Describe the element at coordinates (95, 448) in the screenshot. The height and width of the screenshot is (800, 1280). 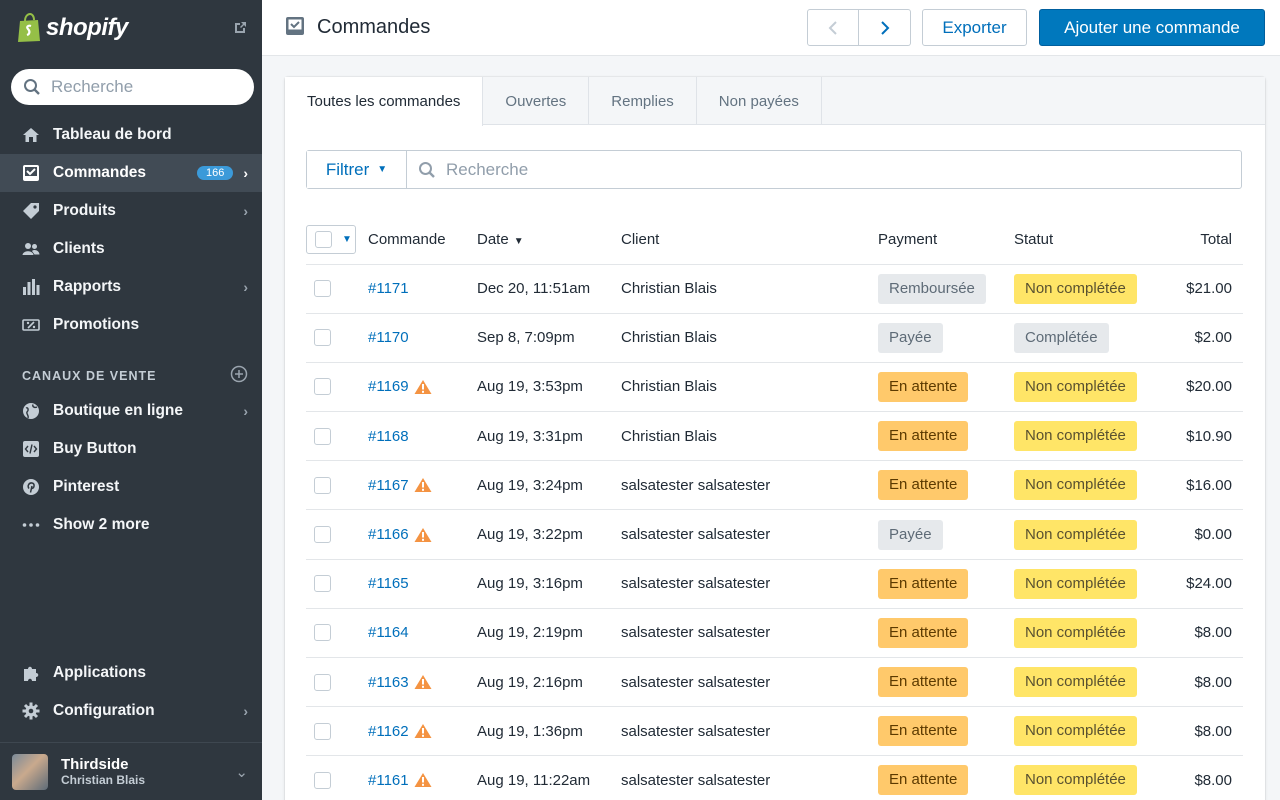
I see `sidebar-item-label: Buy Button` at that location.